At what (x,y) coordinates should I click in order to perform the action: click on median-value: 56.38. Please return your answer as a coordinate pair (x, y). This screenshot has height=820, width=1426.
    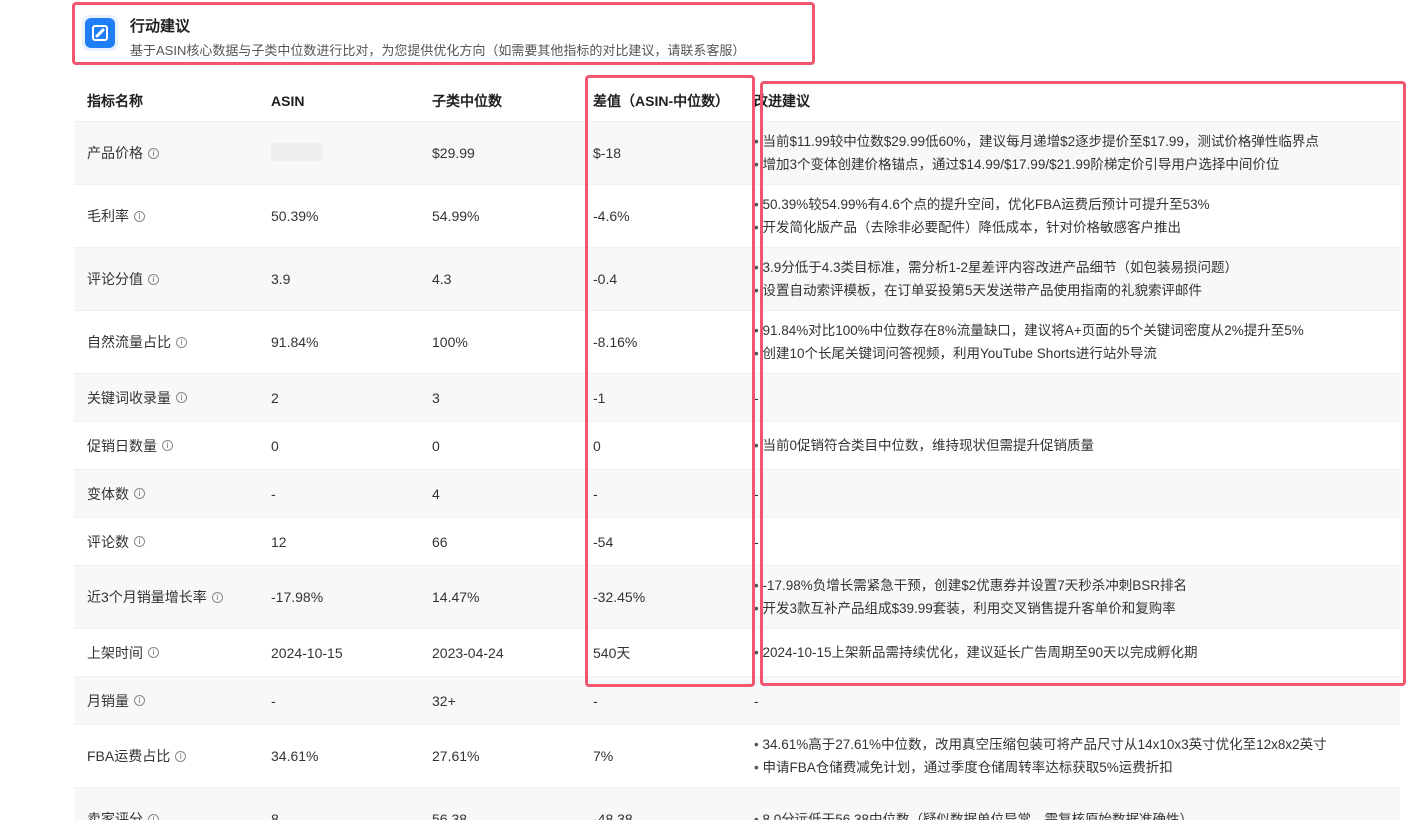
    Looking at the image, I should click on (450, 815).